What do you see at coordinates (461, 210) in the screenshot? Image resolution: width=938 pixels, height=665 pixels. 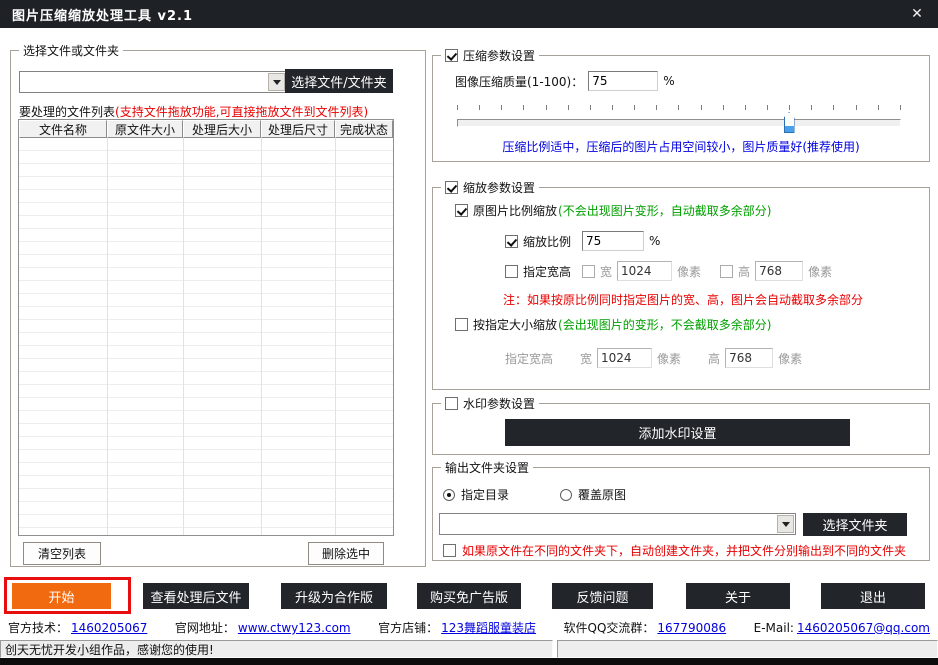 I see `keep-ratio-checkbox` at bounding box center [461, 210].